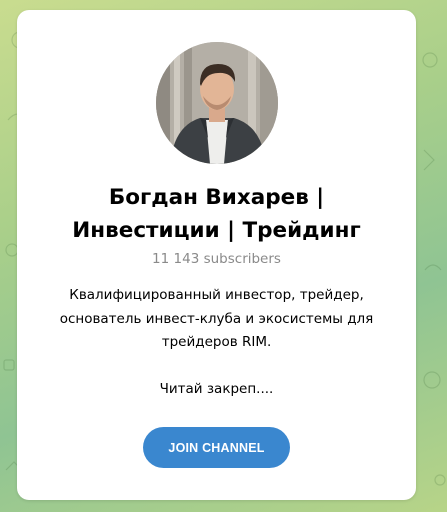  What do you see at coordinates (216, 447) in the screenshot?
I see `join-channel-button: JOIN CHANNEL` at bounding box center [216, 447].